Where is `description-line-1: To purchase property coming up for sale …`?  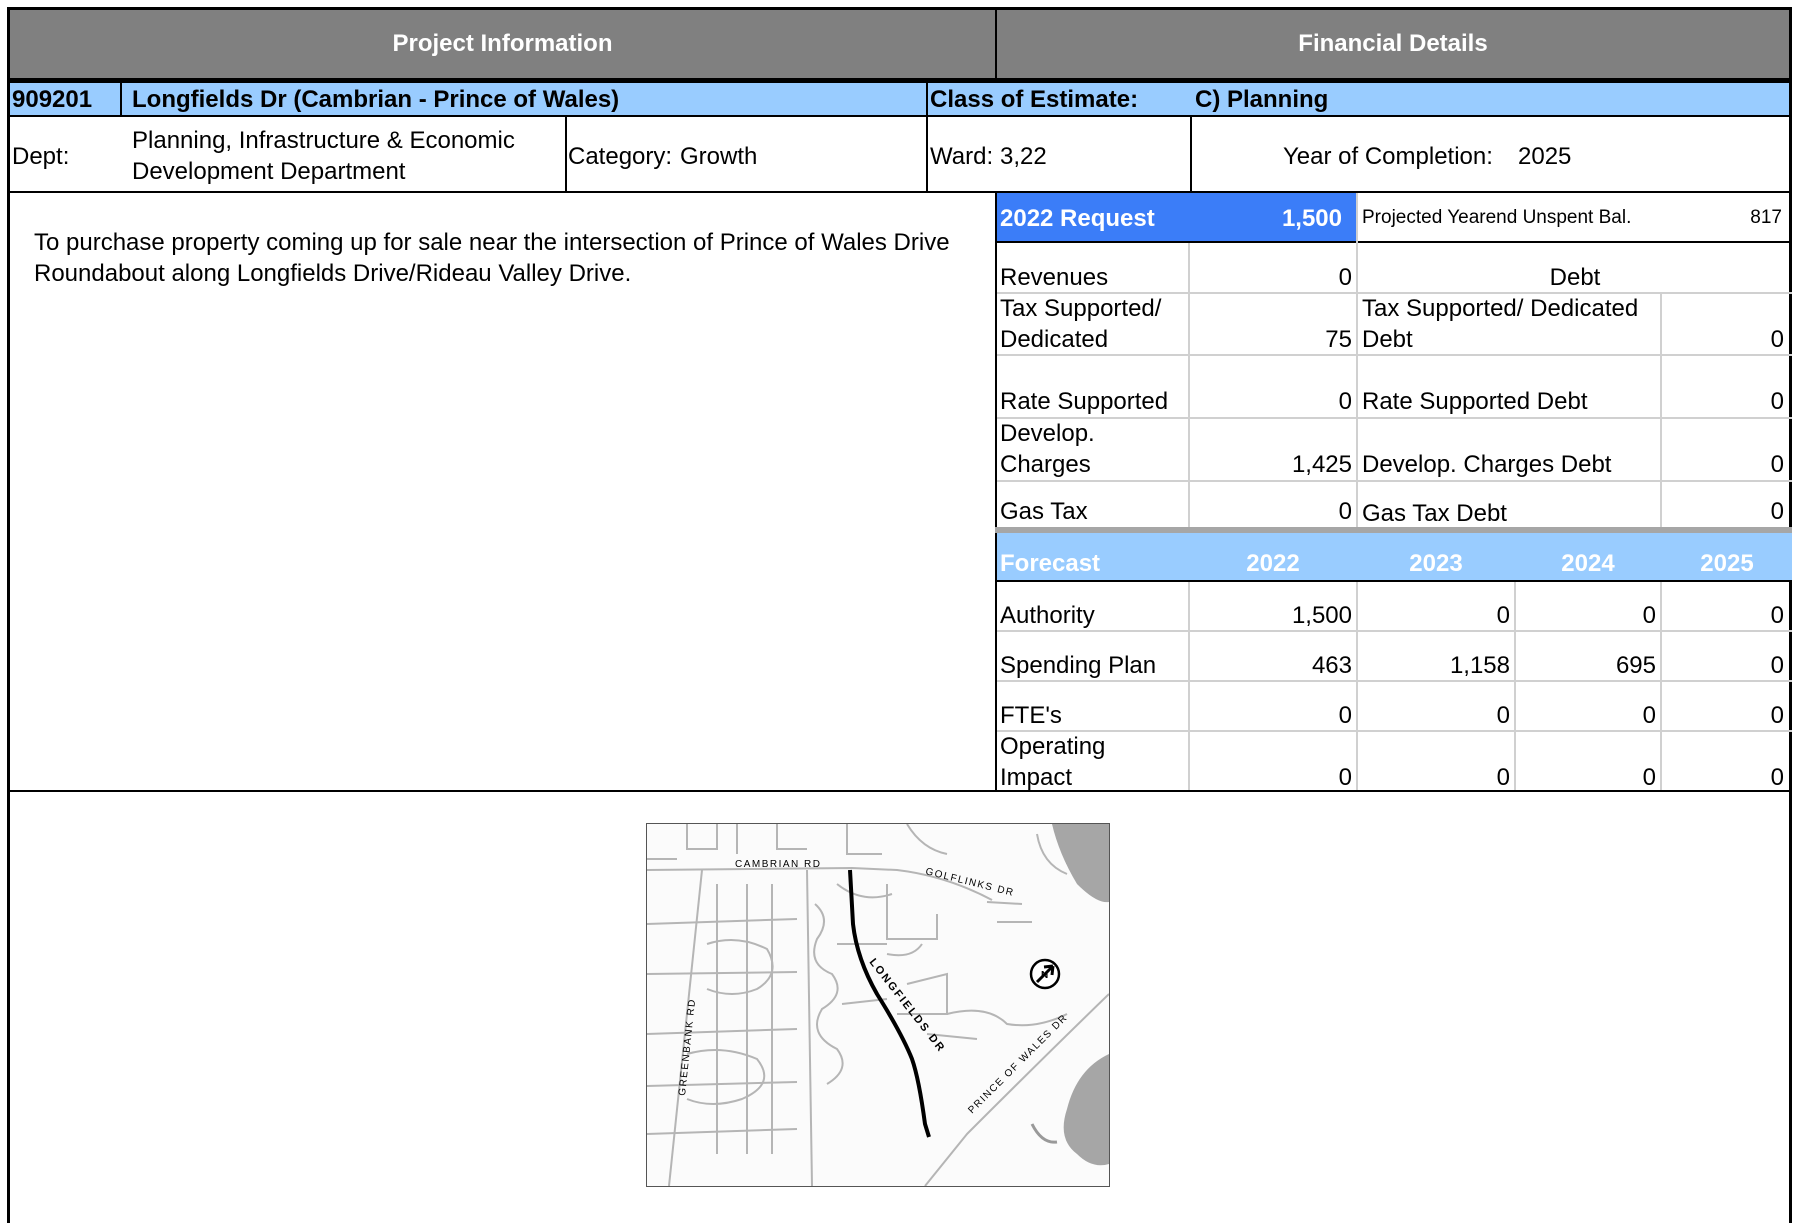
description-line-1: To purchase property coming up for sale … is located at coordinates (492, 242).